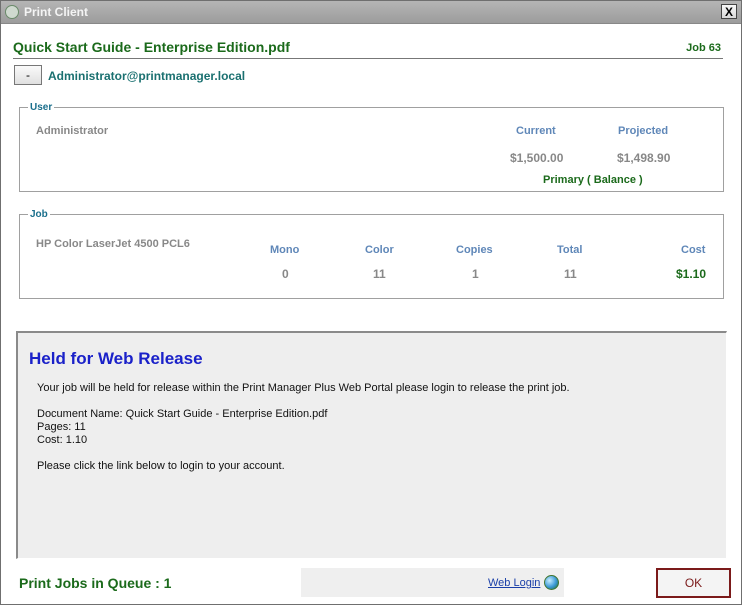 This screenshot has width=742, height=605. Describe the element at coordinates (474, 250) in the screenshot. I see `copies-header: Copies` at that location.